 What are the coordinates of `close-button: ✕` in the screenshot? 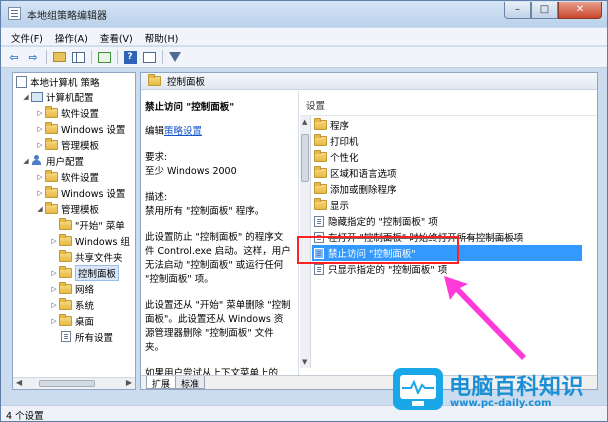 It's located at (580, 10).